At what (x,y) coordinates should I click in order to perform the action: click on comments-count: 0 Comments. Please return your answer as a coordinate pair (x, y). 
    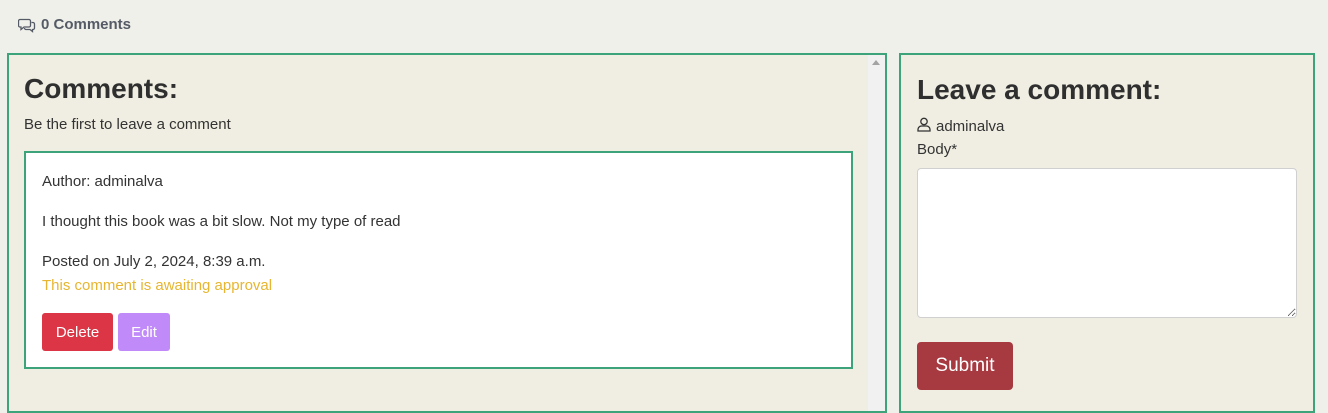
    Looking at the image, I should click on (74, 24).